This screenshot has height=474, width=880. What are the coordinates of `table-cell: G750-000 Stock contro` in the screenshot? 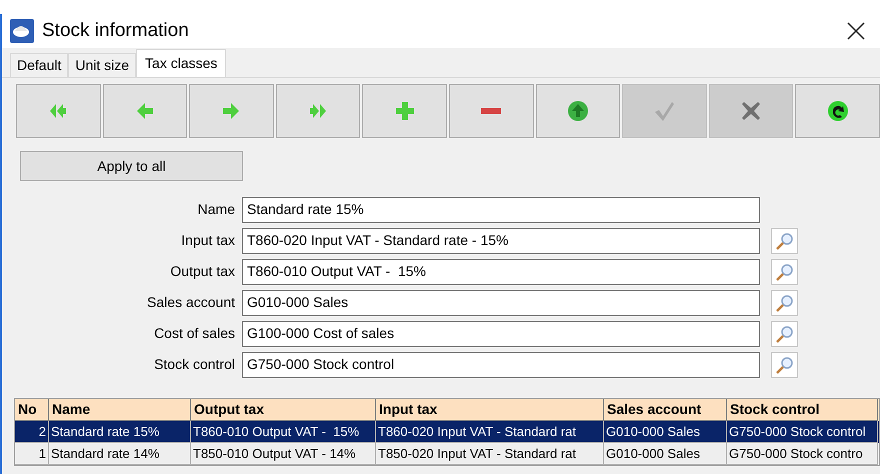 It's located at (802, 454).